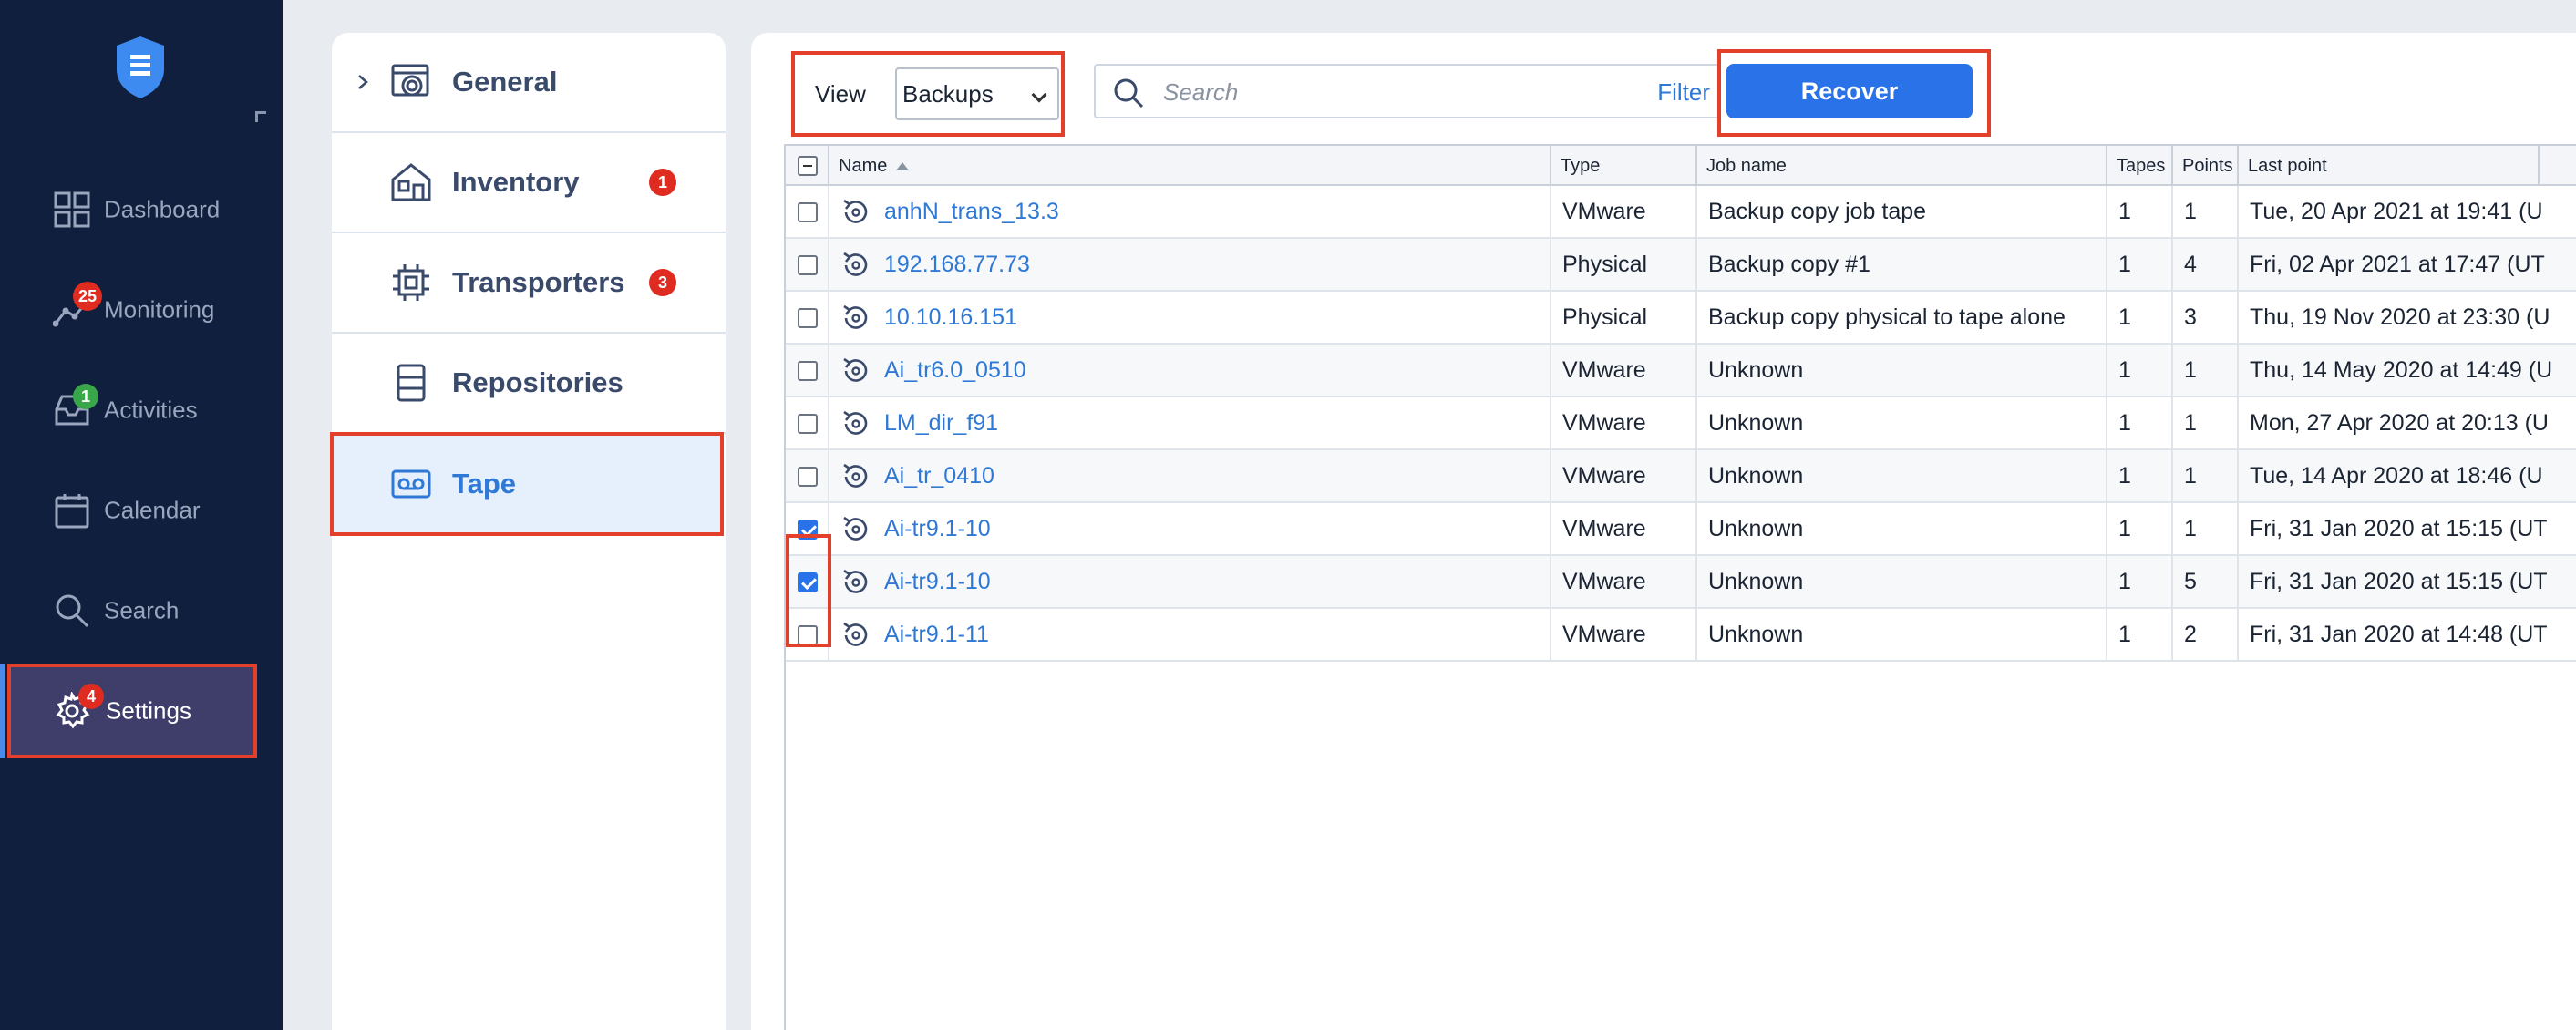  I want to click on app-logo-icon, so click(140, 67).